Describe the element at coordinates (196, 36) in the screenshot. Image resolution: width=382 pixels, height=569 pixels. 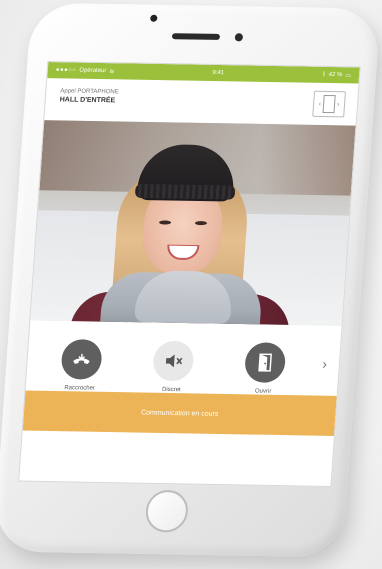
I see `earpiece-speaker` at that location.